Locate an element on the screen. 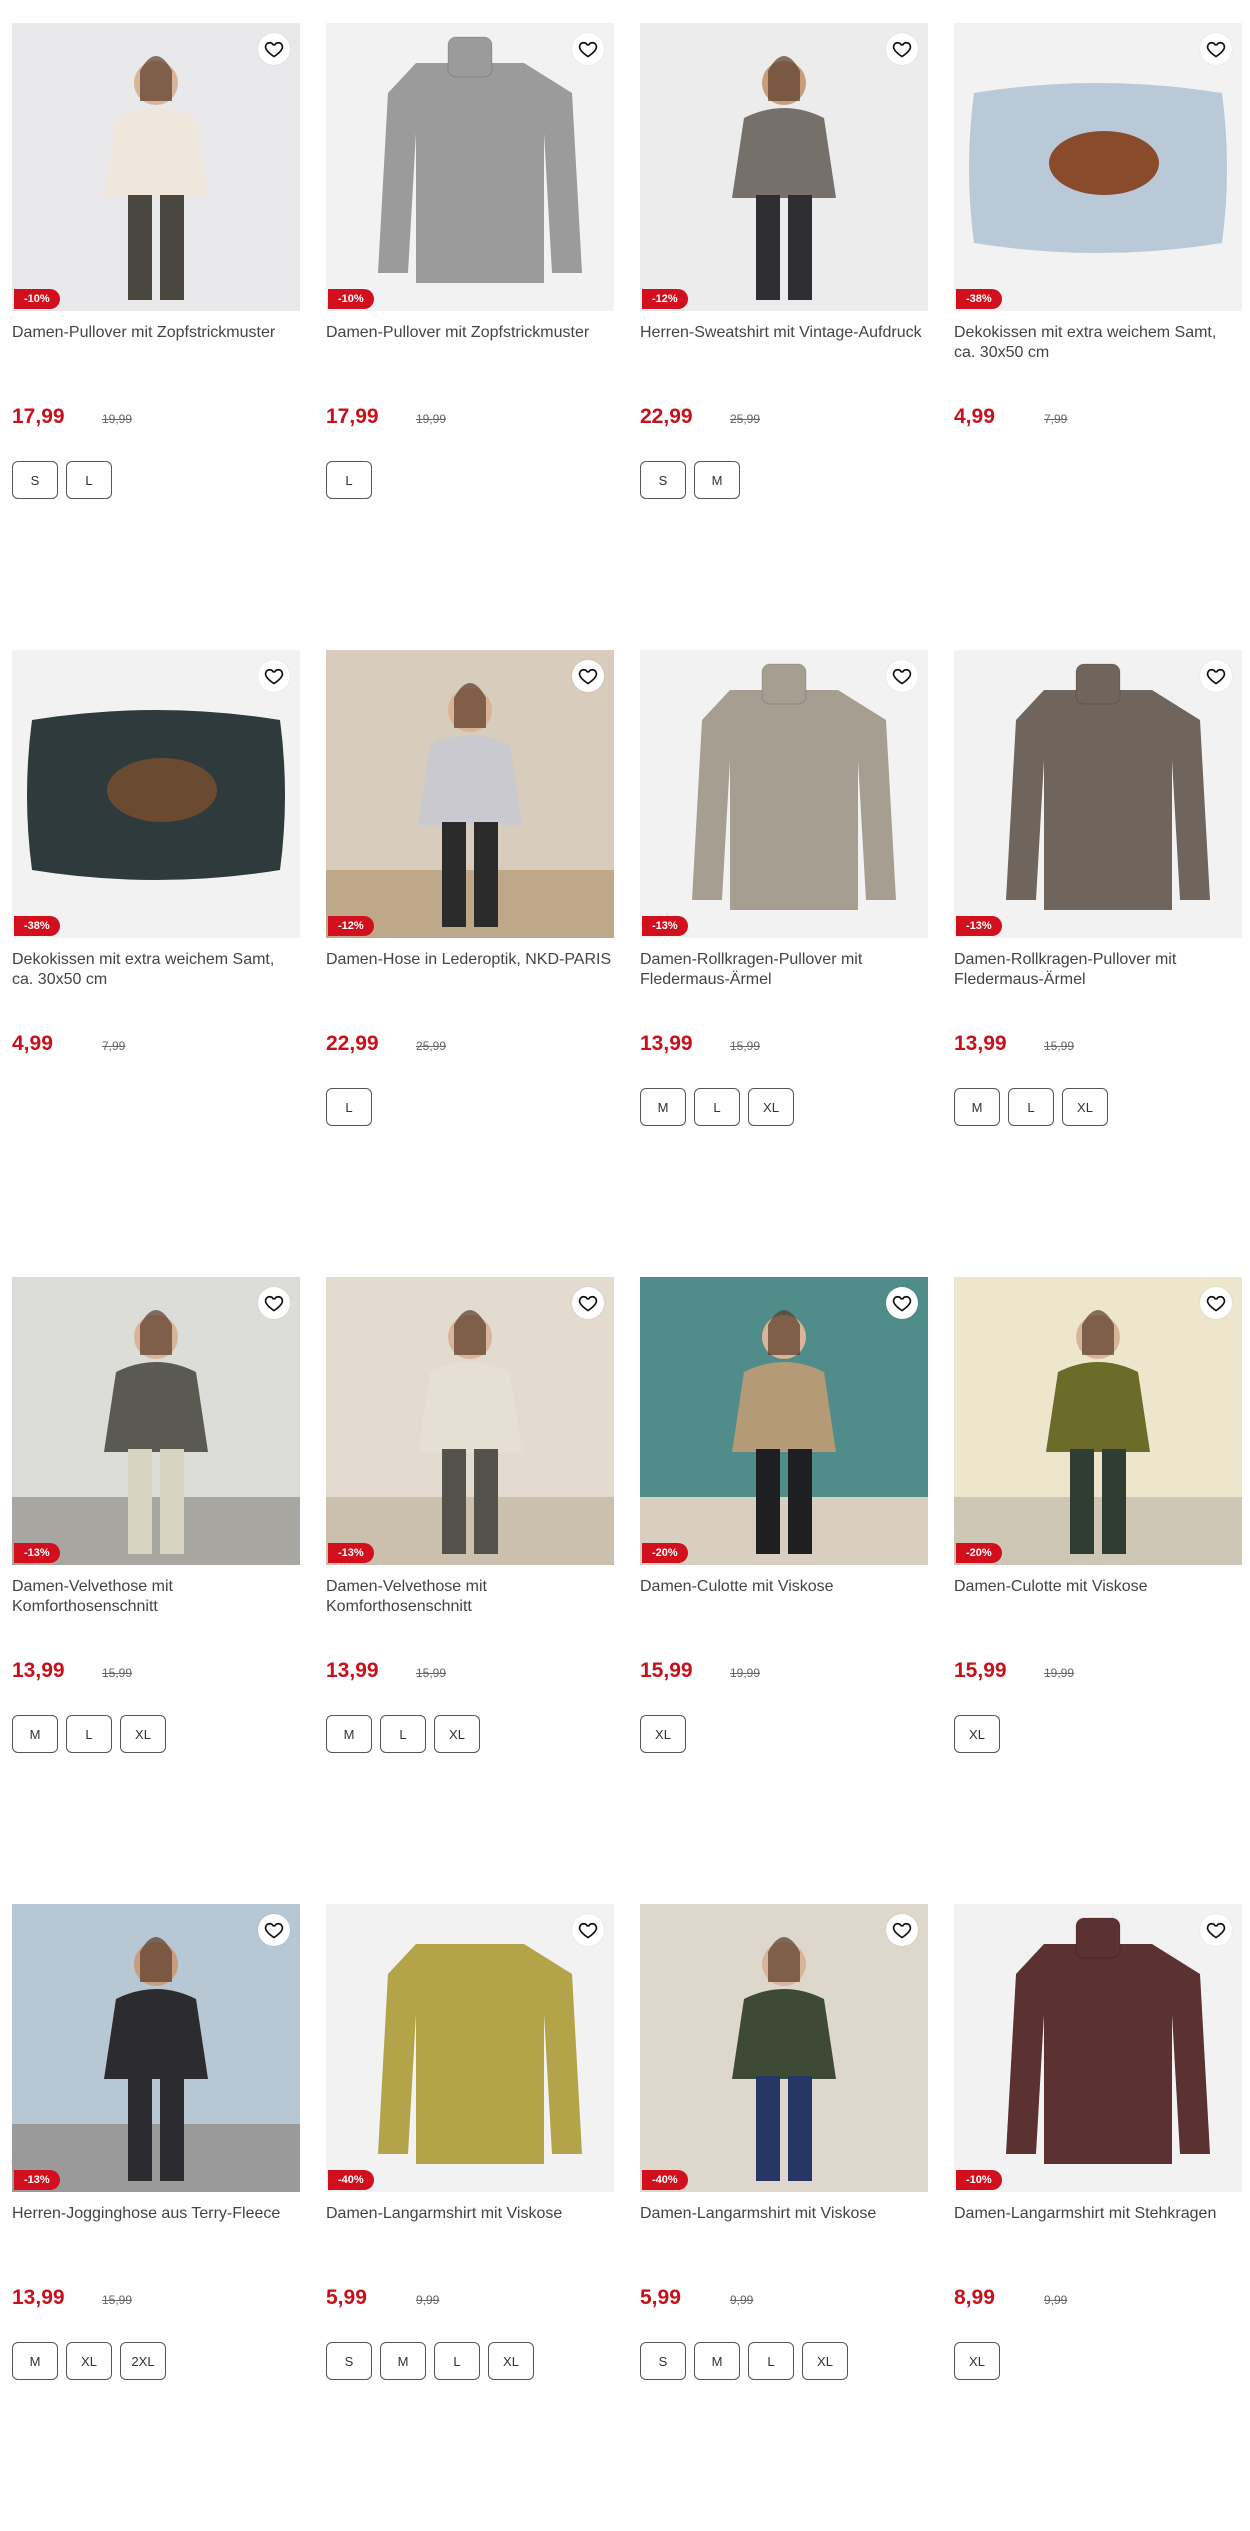  product-title: Damen-Langarmshirt mit Stehkragen is located at coordinates (1098, 2224).